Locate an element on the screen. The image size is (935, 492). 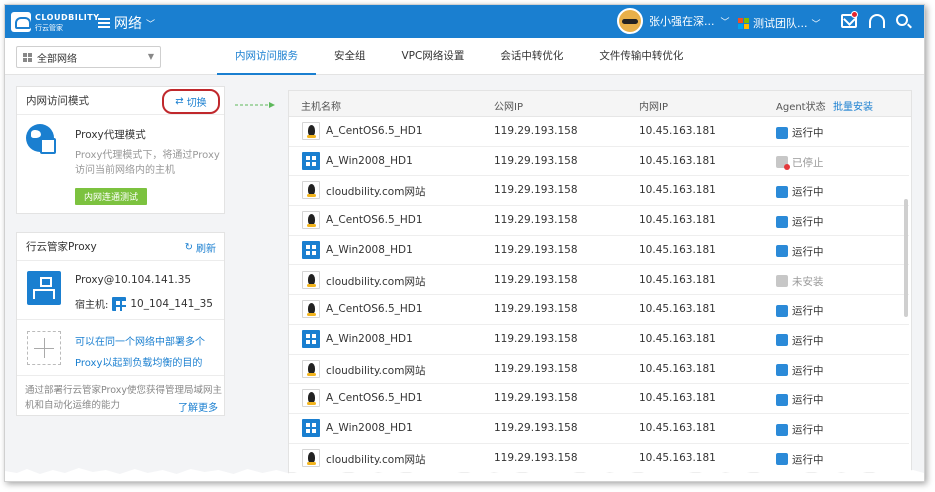
user-menu: 张小强在深... ﹀ is located at coordinates (673, 21).